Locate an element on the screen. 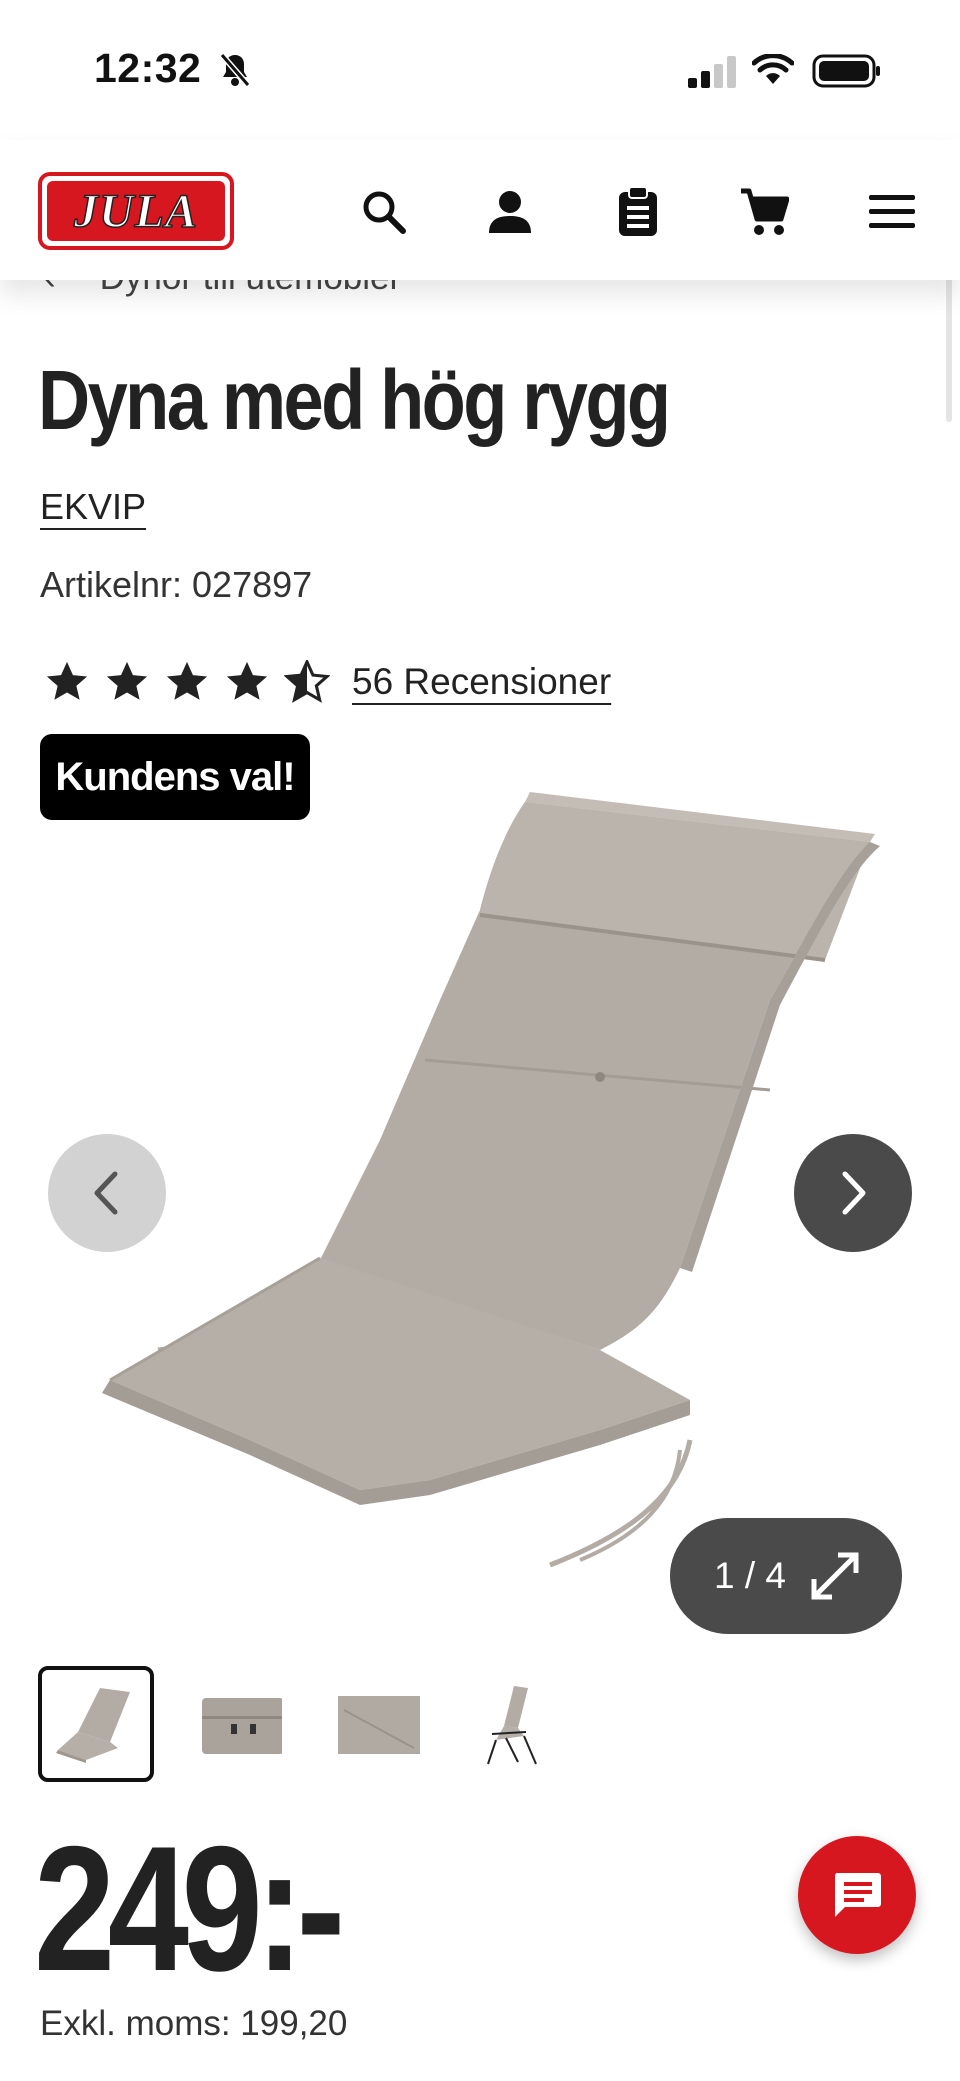 The image size is (960, 2081). clipboard-icon is located at coordinates (638, 211).